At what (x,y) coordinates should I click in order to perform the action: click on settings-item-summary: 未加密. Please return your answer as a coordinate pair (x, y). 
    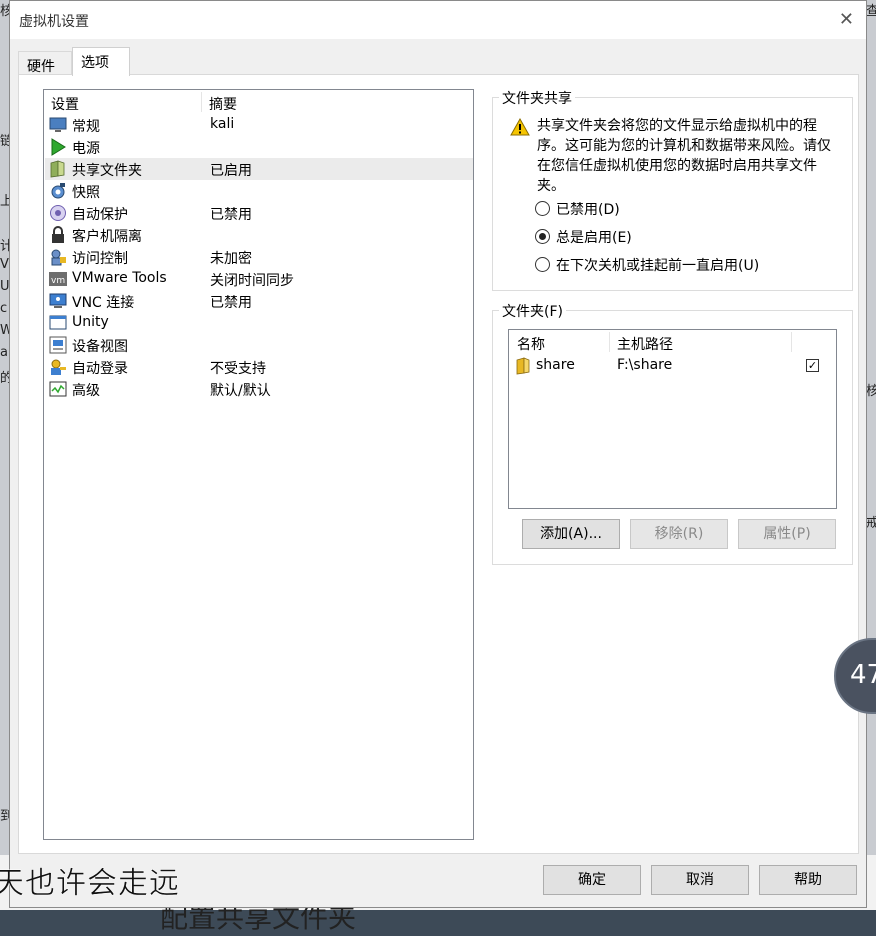
    Looking at the image, I should click on (231, 259).